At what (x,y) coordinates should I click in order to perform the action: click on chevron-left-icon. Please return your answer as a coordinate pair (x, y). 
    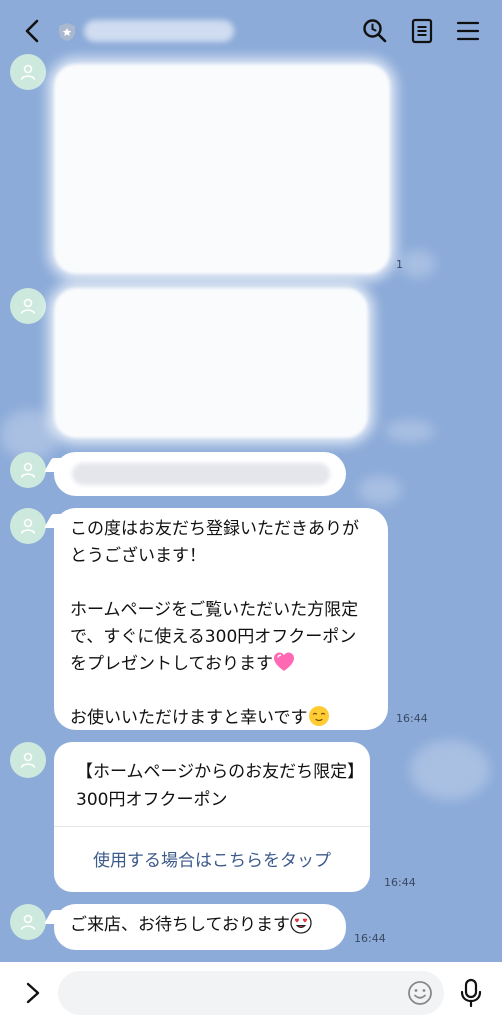
    Looking at the image, I should click on (33, 31).